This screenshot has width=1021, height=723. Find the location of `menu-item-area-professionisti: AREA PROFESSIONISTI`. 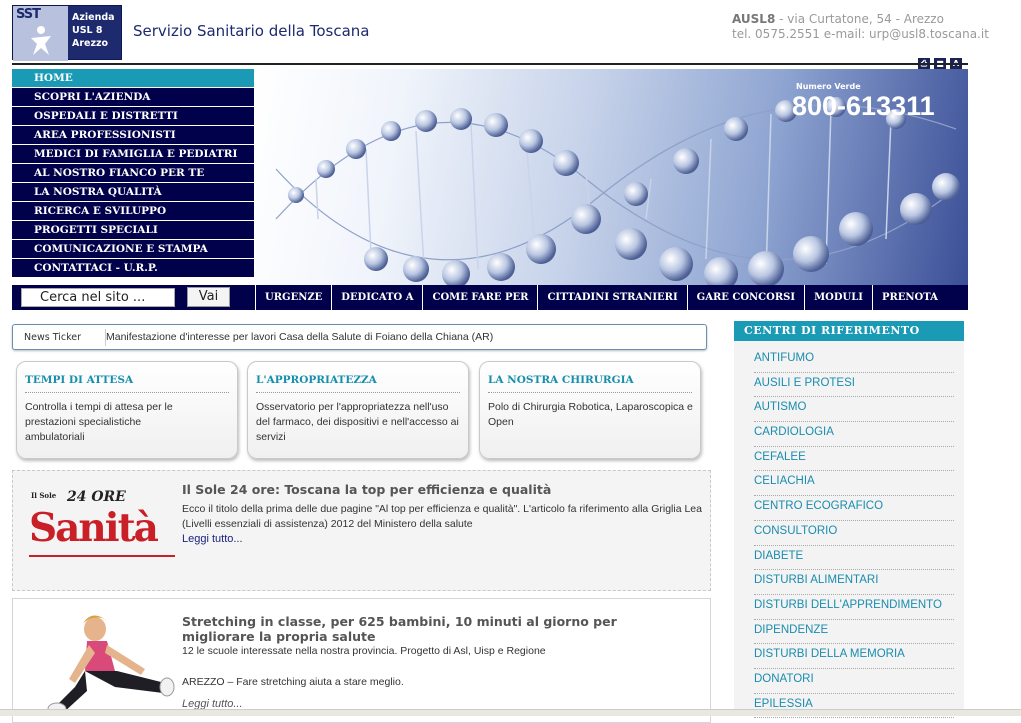

menu-item-area-professionisti: AREA PROFESSIONISTI is located at coordinates (133, 135).